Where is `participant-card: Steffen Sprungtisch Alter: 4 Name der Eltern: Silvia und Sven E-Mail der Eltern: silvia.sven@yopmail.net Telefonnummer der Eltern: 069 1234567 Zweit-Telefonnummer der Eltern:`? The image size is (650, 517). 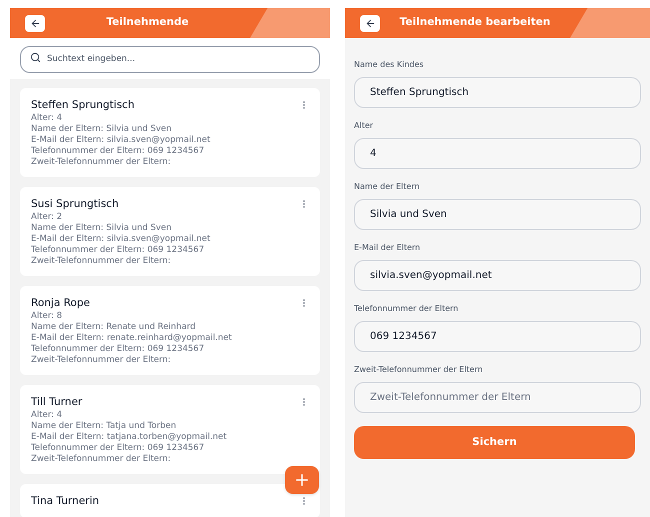
participant-card: Steffen Sprungtisch Alter: 4 Name der Eltern: Silvia und Sven E-Mail der Eltern: silvia.sven@yopmail.net Telefonnummer der Eltern: 069 1234567 Zweit-Telefonnummer der Eltern: is located at coordinates (170, 132).